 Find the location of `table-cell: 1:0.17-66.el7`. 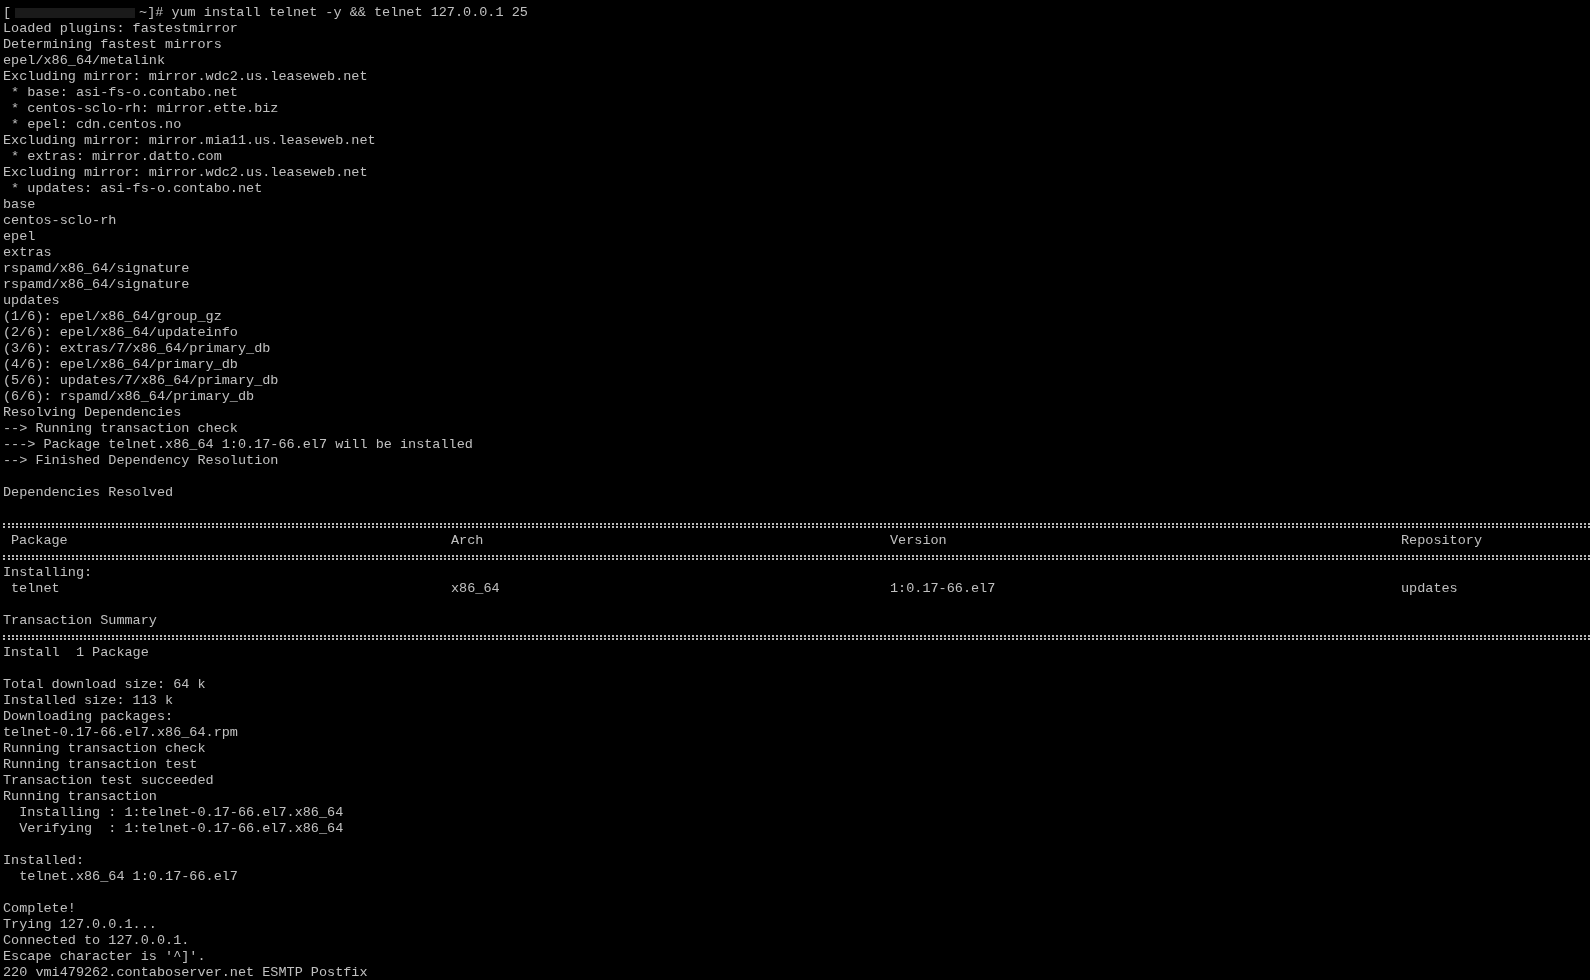

table-cell: 1:0.17-66.el7 is located at coordinates (943, 589).